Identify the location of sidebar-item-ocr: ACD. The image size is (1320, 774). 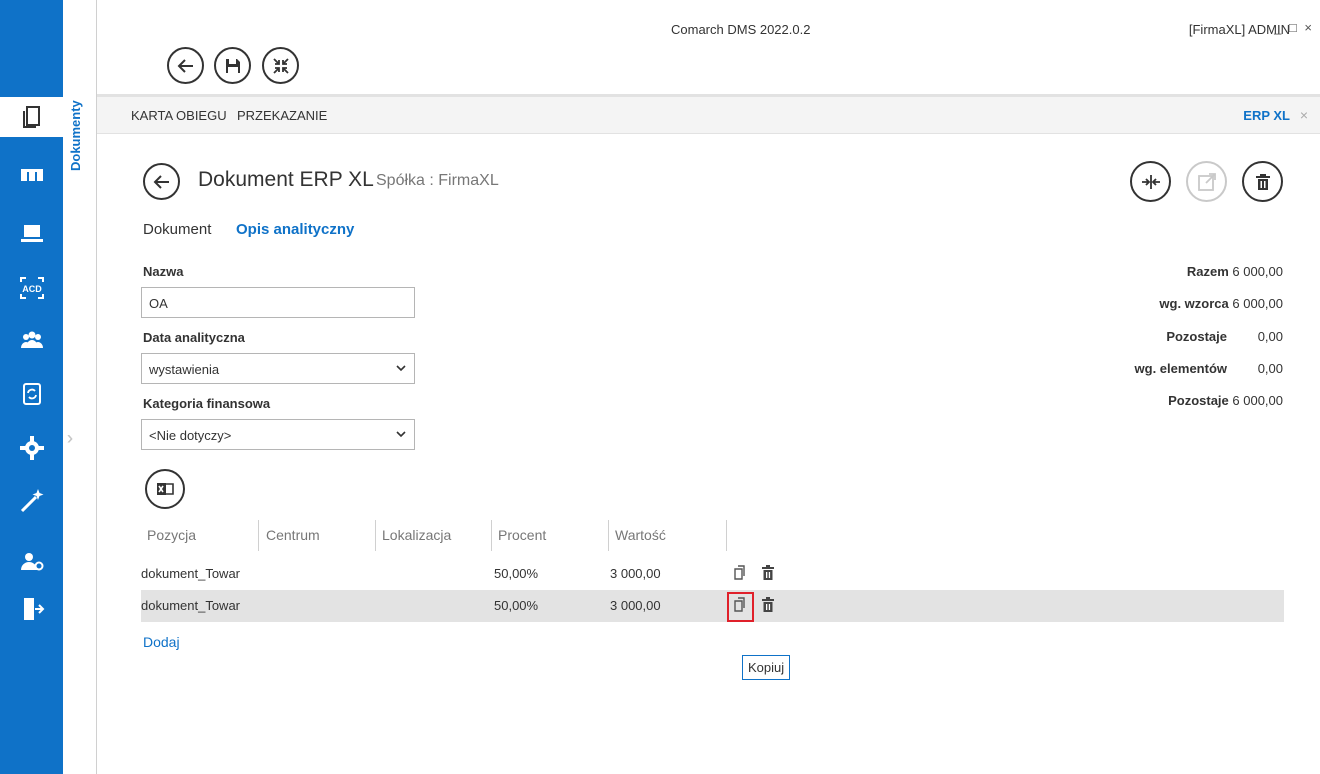
(31, 288).